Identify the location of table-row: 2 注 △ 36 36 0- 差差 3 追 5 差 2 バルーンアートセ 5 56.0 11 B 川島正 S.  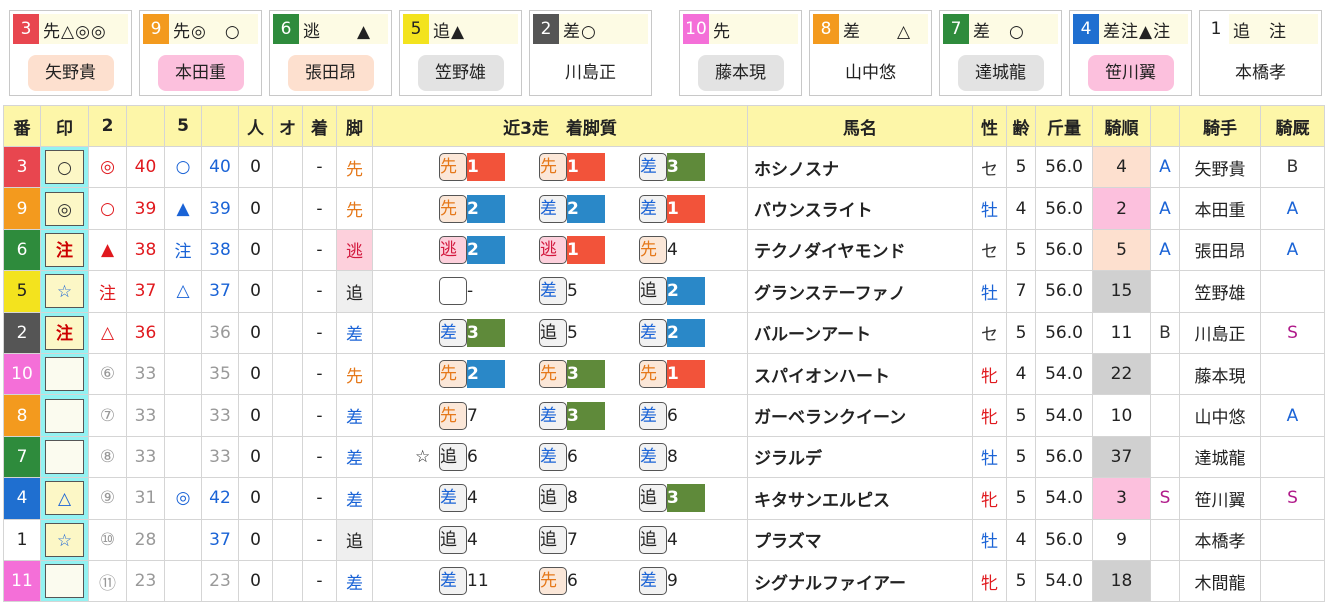
(664, 332).